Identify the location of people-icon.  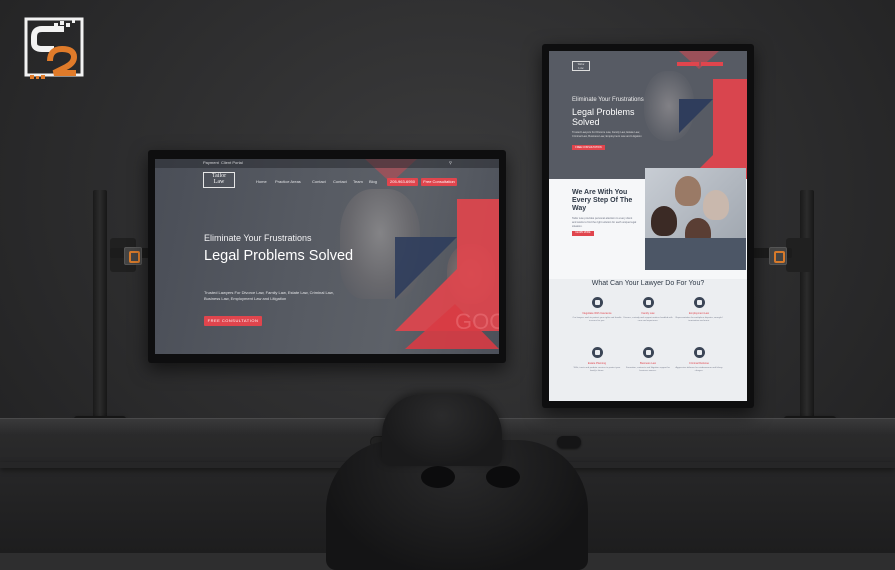
(699, 302).